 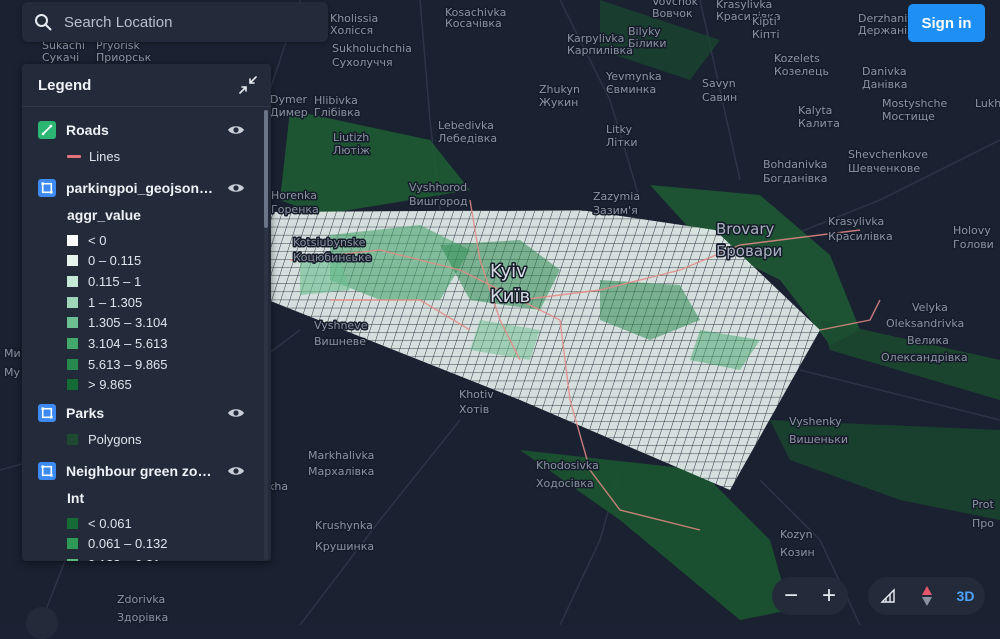 I want to click on place-label: Zdorivka, so click(x=141, y=599).